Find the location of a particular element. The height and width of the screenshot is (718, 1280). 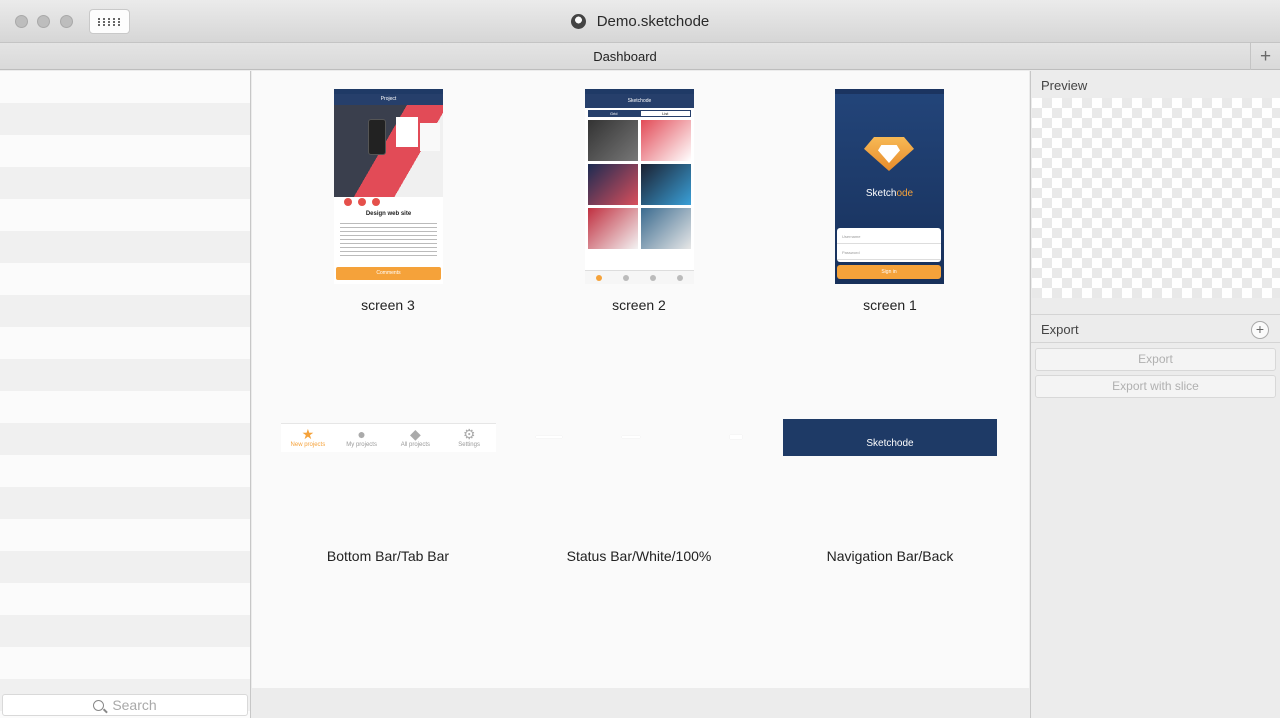

preview-heading: Preview is located at coordinates (1064, 85).